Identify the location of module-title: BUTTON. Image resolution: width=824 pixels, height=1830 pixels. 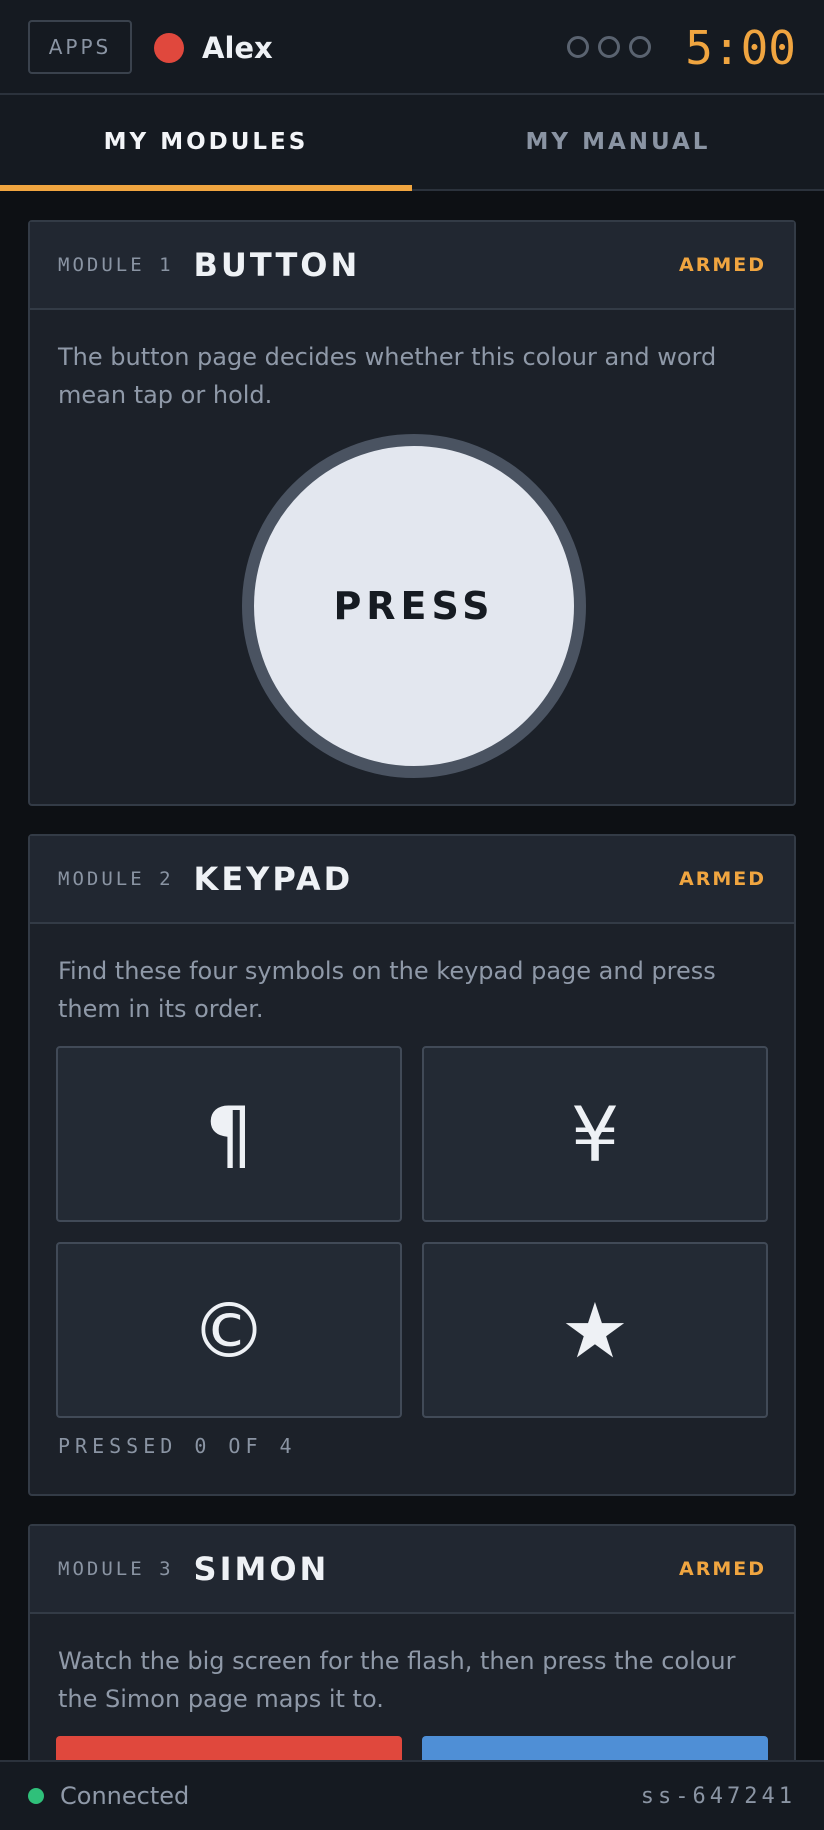
(277, 265).